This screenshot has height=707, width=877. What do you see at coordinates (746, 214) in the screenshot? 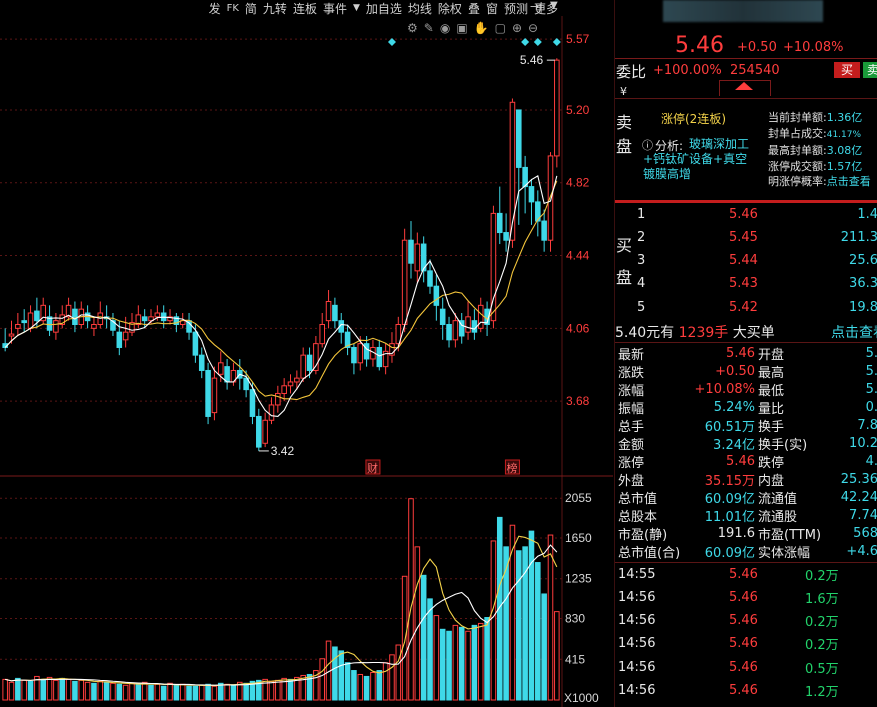
I see `bid-row: 1 5.46 1.4` at bounding box center [746, 214].